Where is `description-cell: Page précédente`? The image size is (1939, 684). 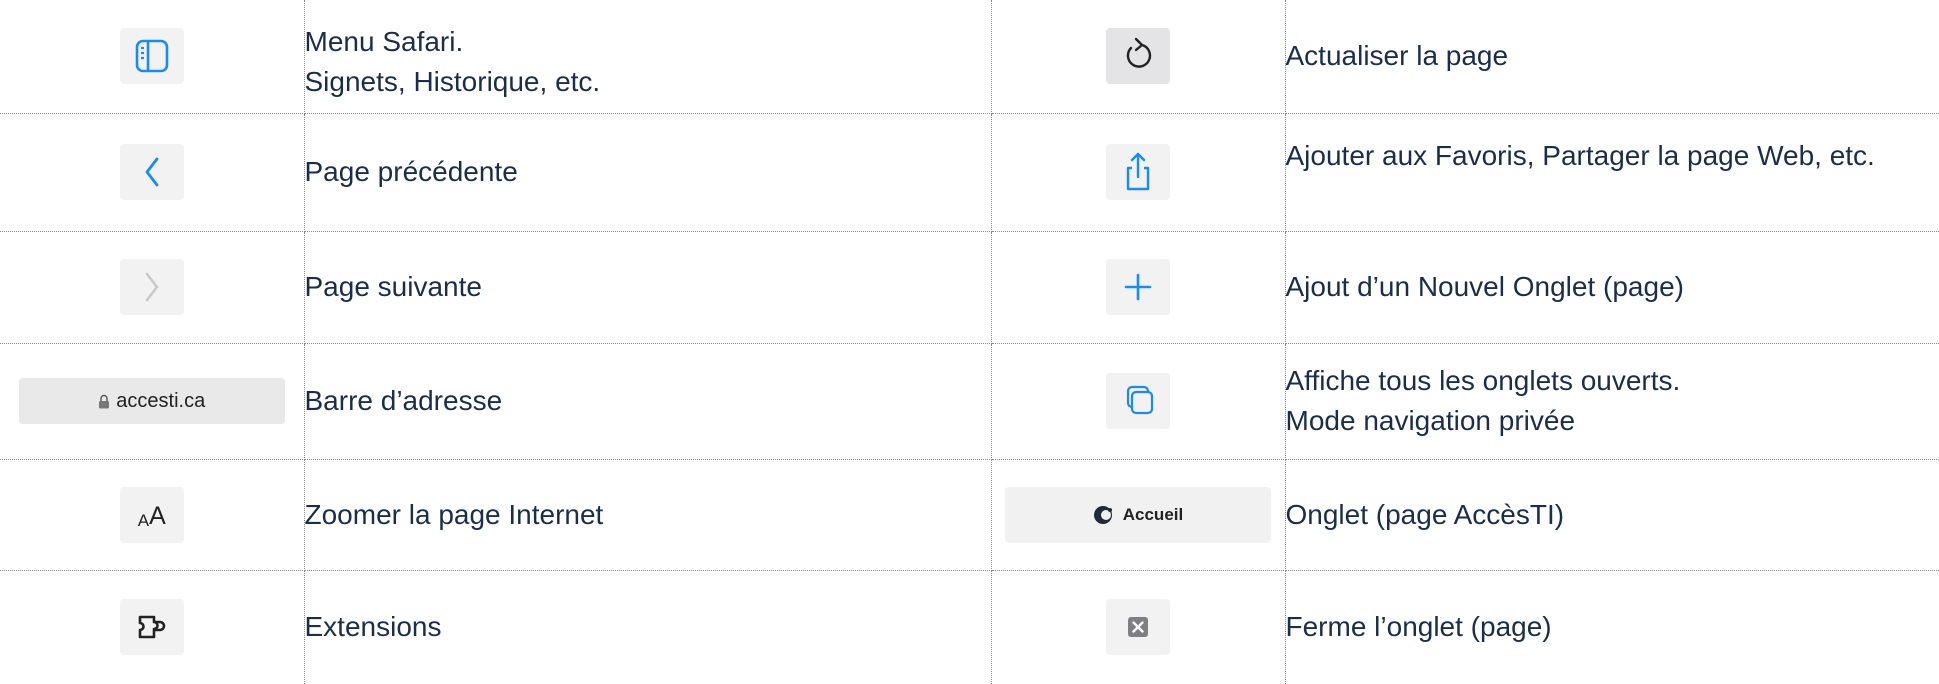
description-cell: Page précédente is located at coordinates (647, 172).